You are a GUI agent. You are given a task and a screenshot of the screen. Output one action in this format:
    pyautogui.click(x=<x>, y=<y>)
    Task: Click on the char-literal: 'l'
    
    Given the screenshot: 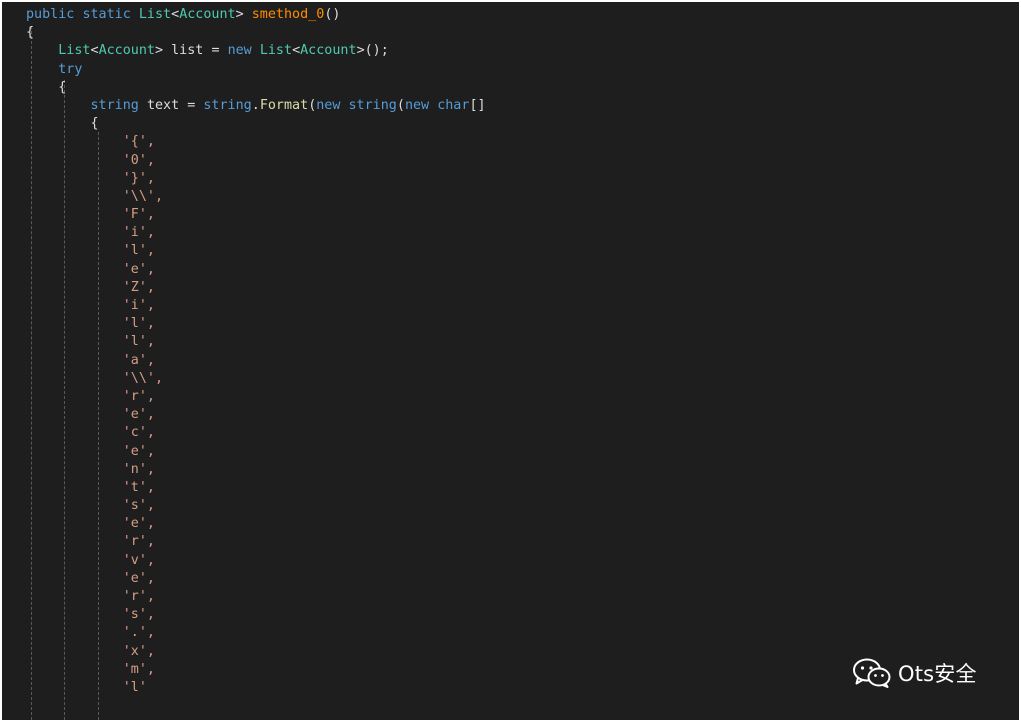 What is the action you would take?
    pyautogui.click(x=134, y=687)
    